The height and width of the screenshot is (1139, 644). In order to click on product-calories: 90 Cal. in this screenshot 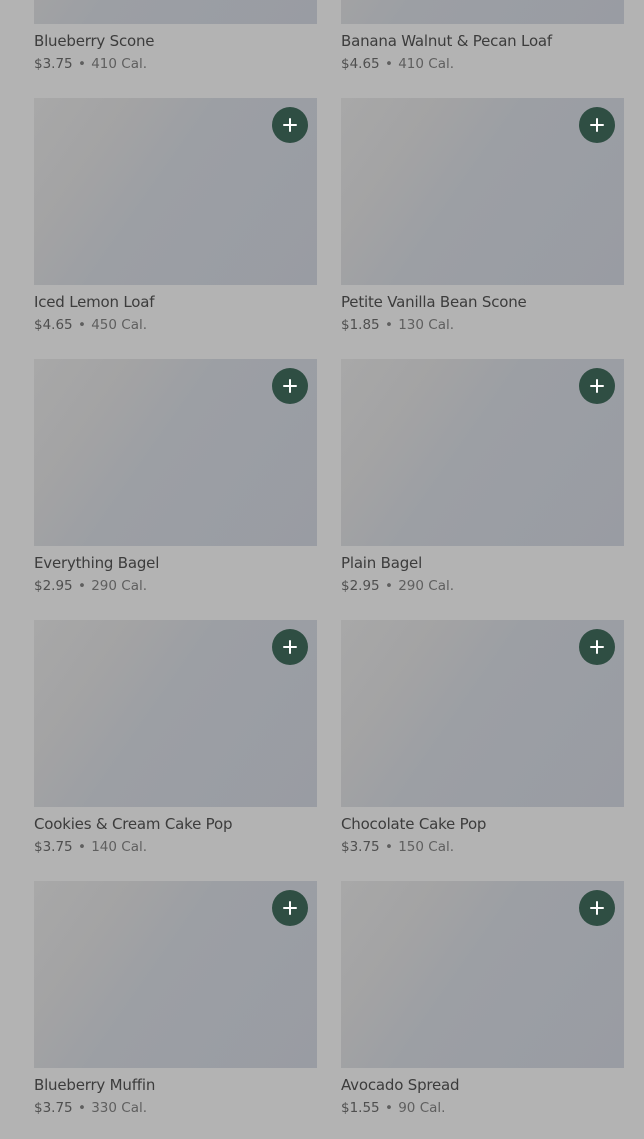, I will do `click(422, 1108)`.